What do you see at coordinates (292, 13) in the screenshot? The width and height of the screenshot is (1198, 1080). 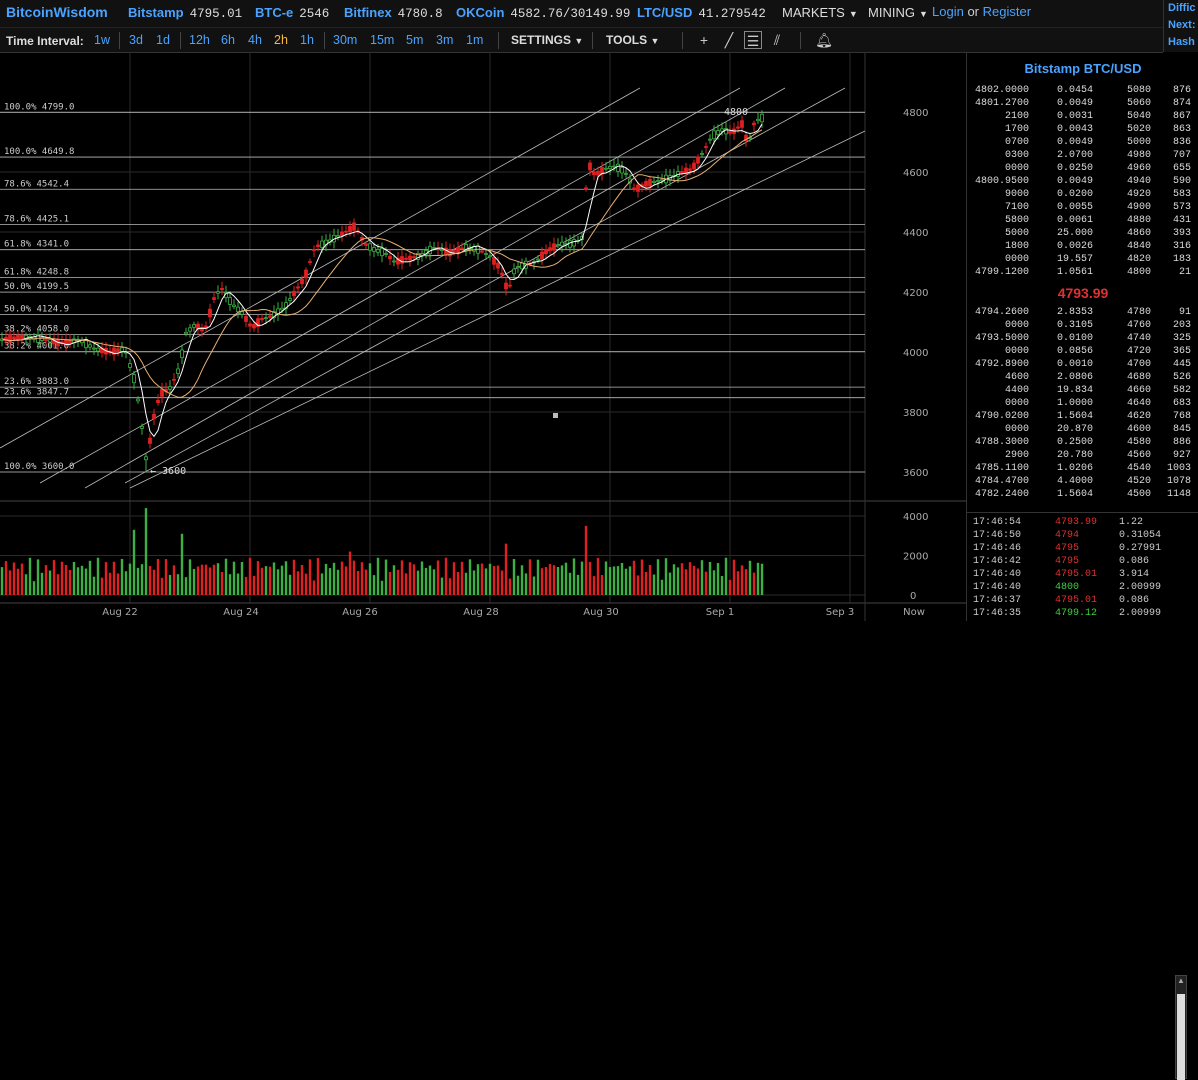 I see `ticker-btce: BTC-e 2546` at bounding box center [292, 13].